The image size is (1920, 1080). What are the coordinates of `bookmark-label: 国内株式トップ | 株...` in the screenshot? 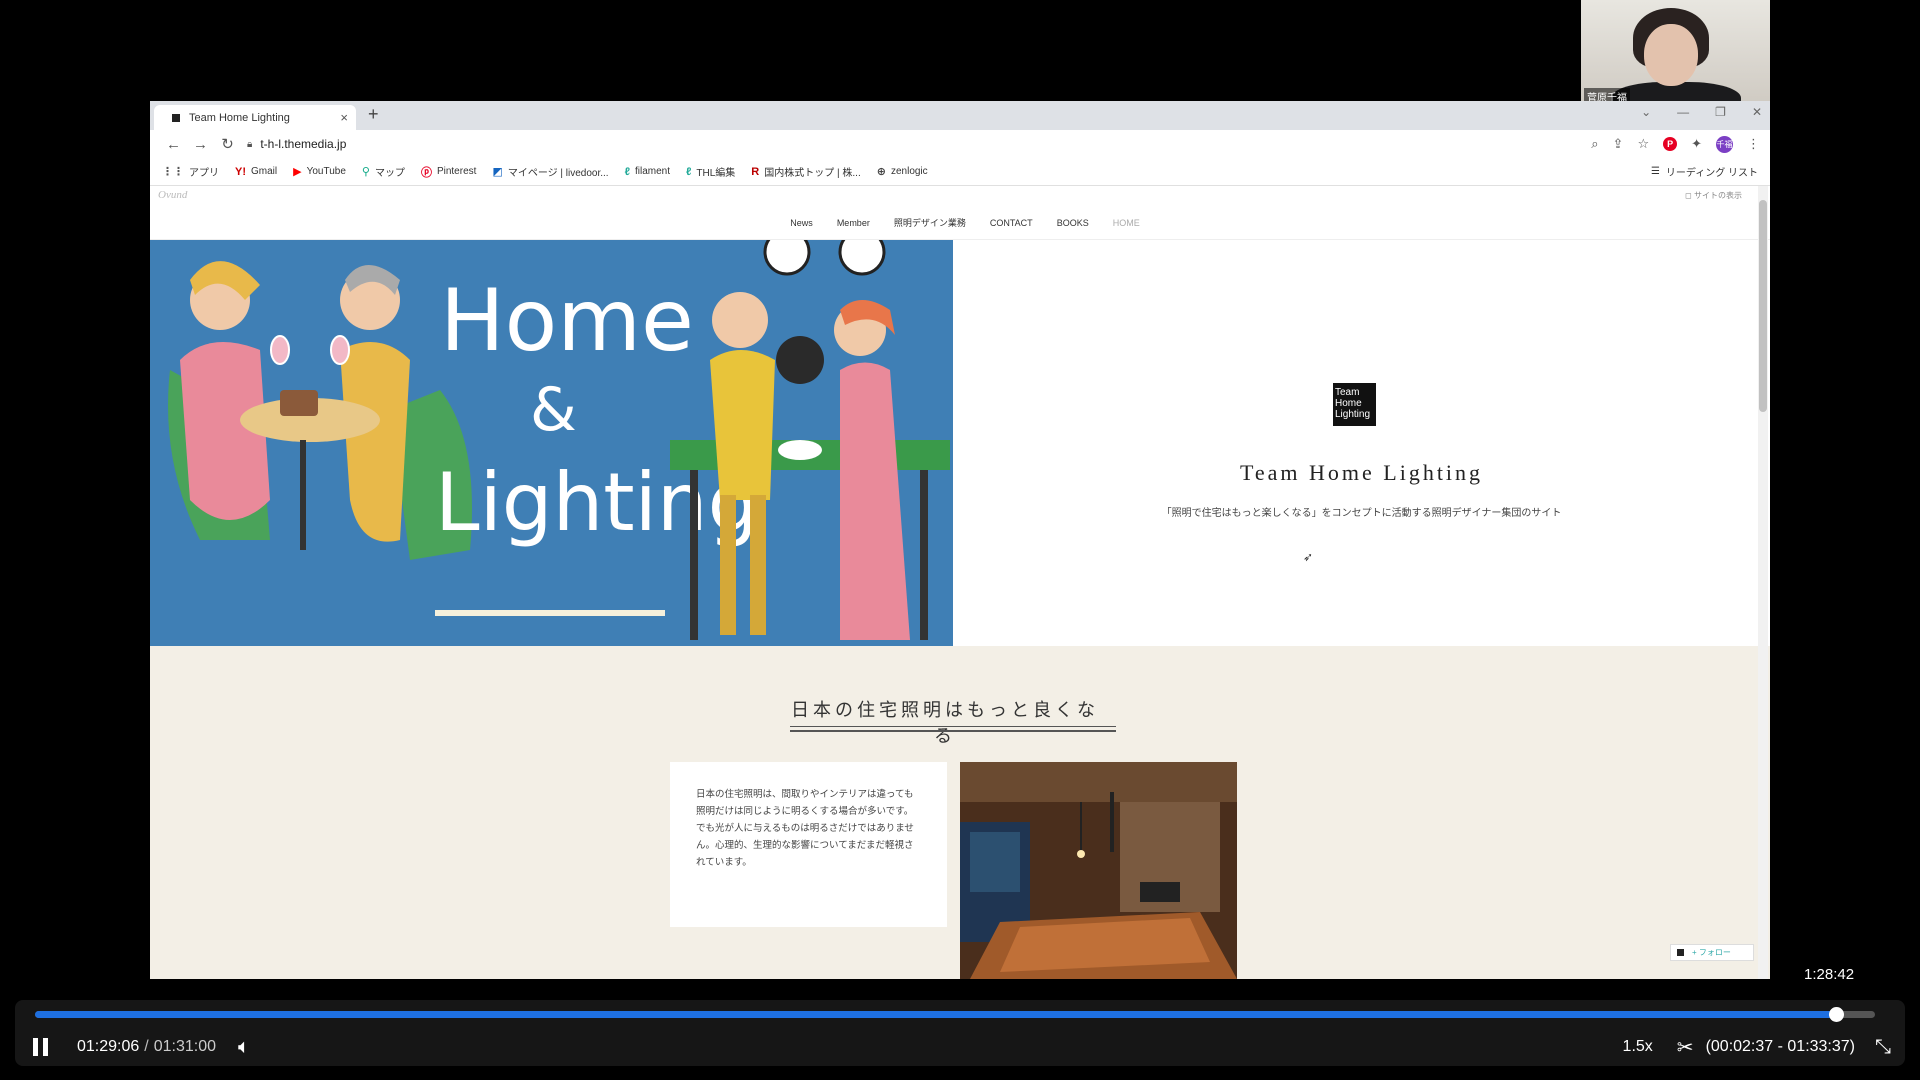 It's located at (812, 173).